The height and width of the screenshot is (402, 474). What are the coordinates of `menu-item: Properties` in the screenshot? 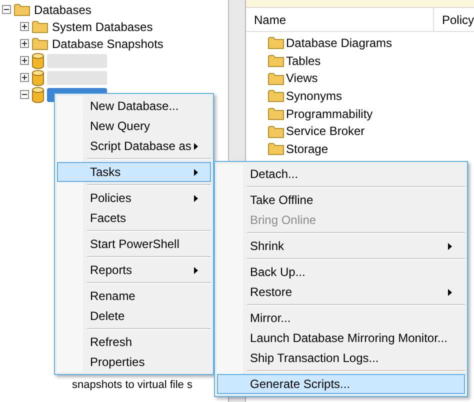 It's located at (134, 362).